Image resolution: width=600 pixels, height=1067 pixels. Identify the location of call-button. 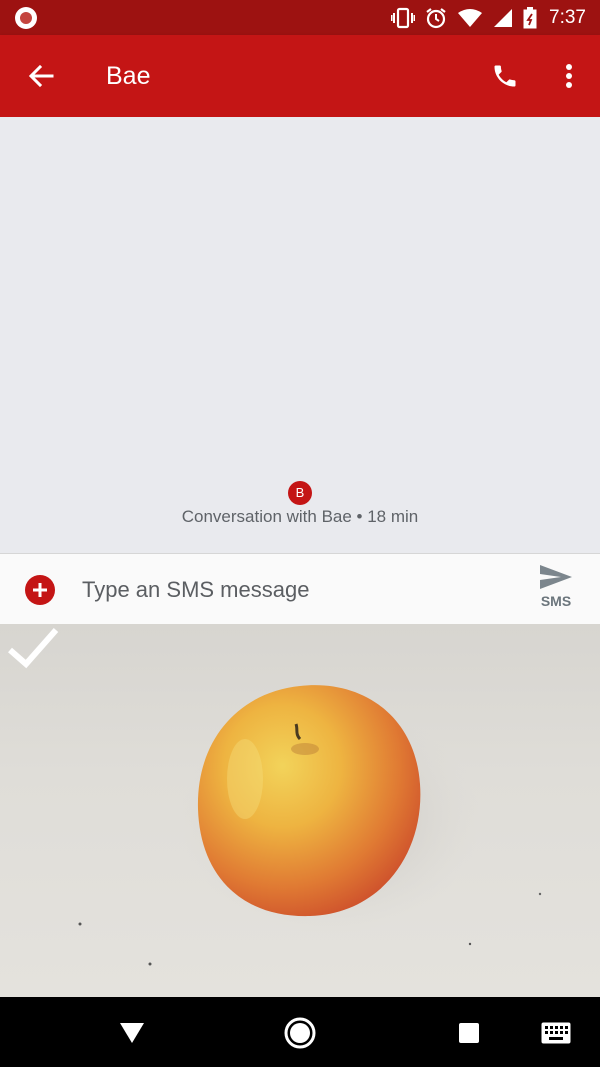
(505, 76).